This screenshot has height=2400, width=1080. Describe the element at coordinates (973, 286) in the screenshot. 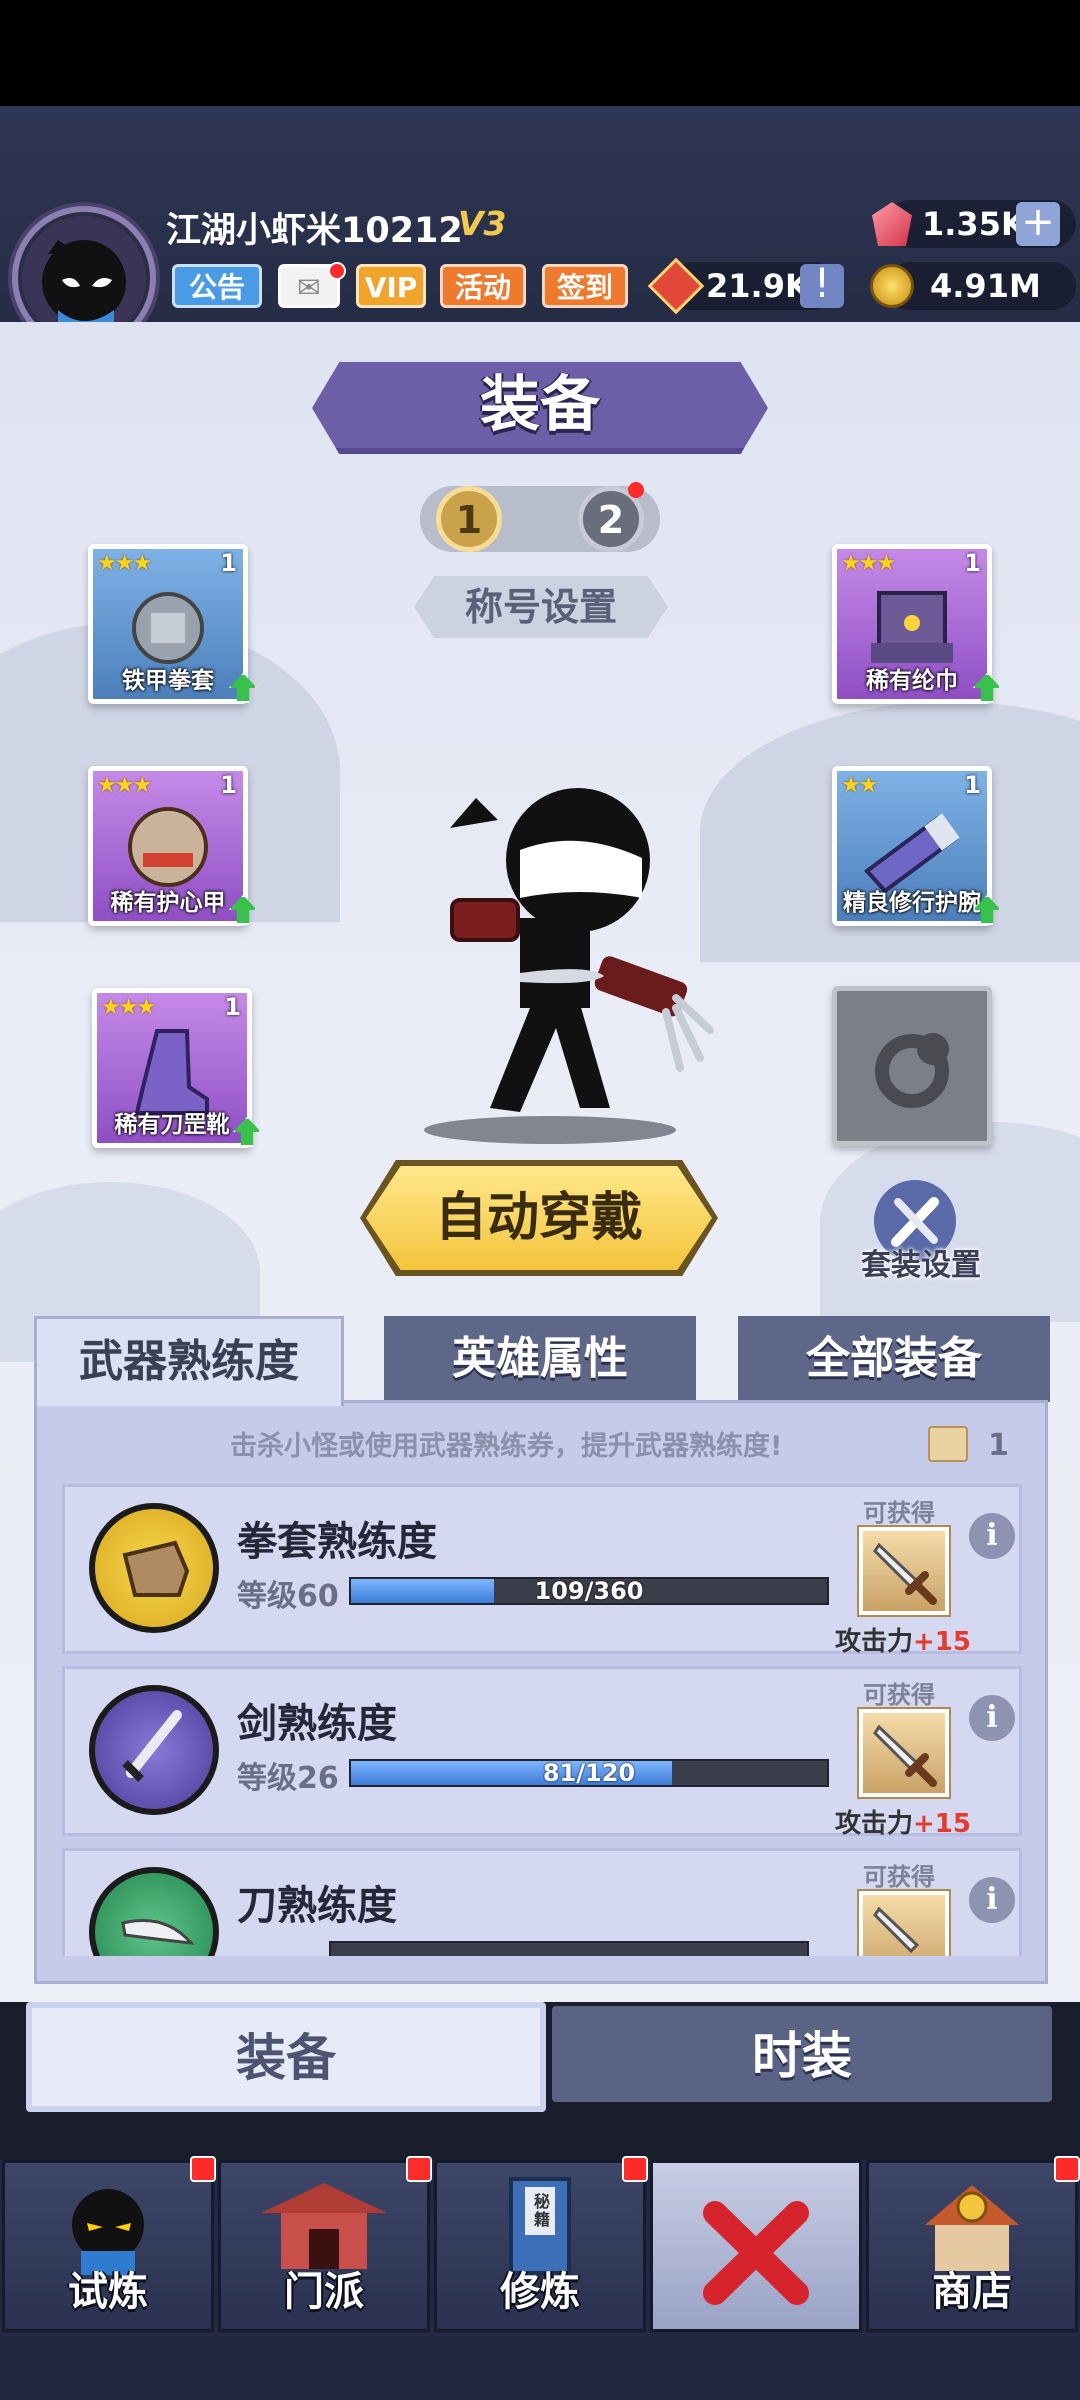

I see `coin-counter: 4.91M` at that location.